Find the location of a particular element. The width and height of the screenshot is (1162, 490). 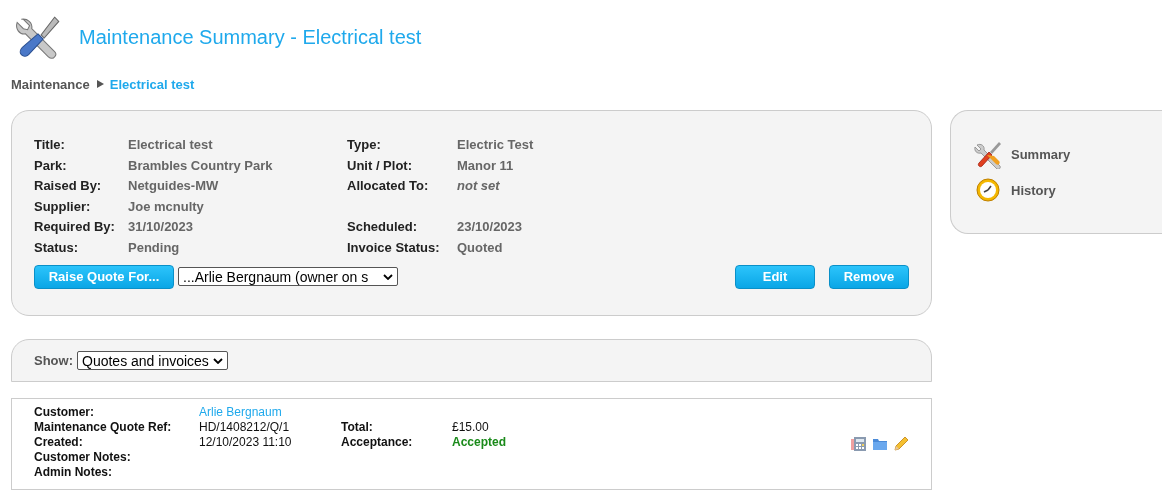

field-label: Scheduled: is located at coordinates (383, 227).